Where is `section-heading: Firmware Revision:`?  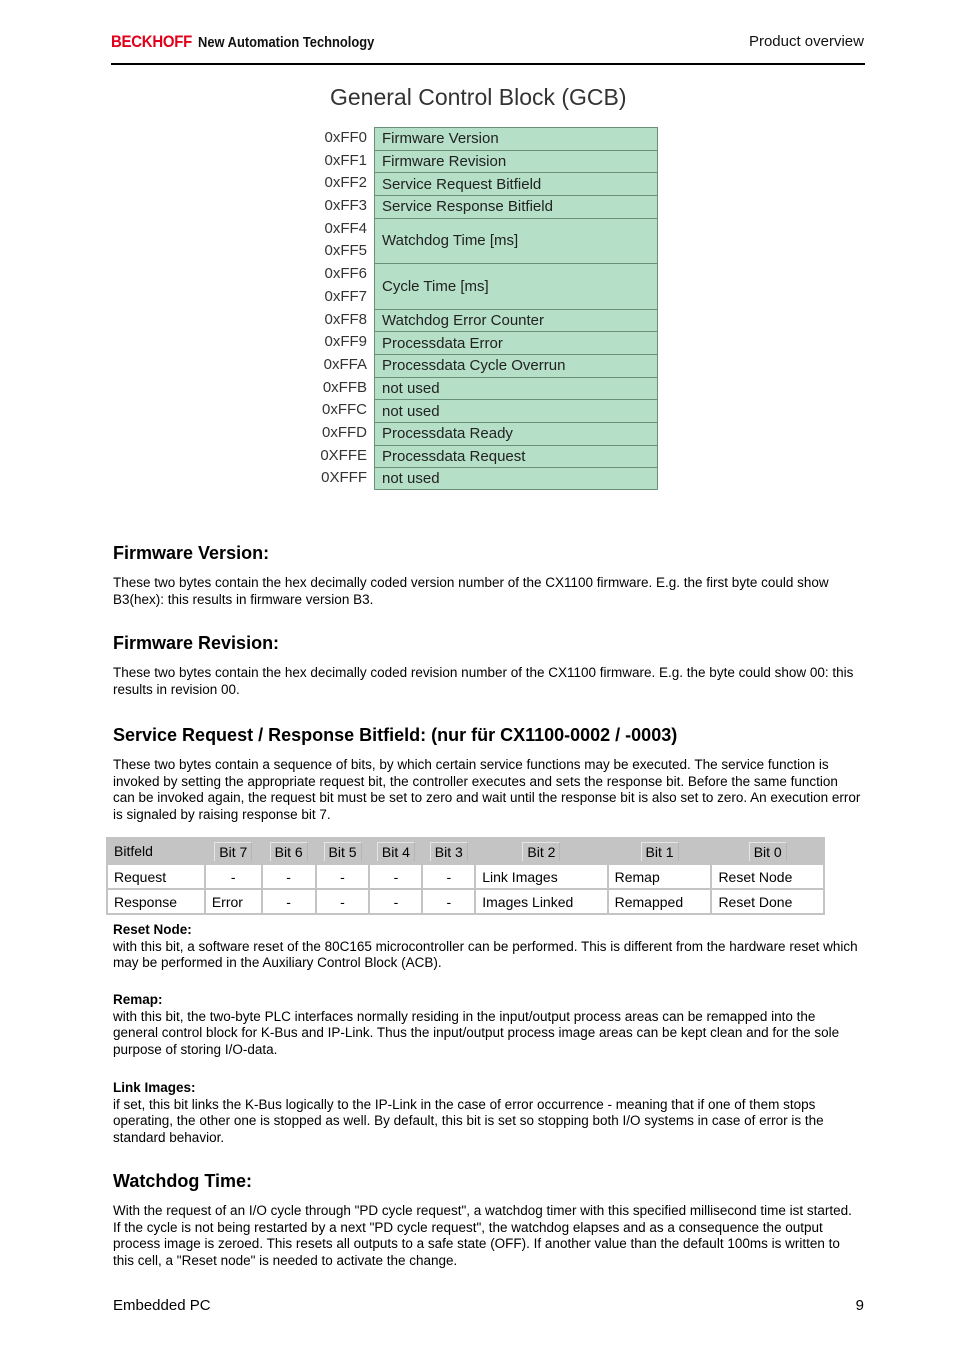 section-heading: Firmware Revision: is located at coordinates (196, 643).